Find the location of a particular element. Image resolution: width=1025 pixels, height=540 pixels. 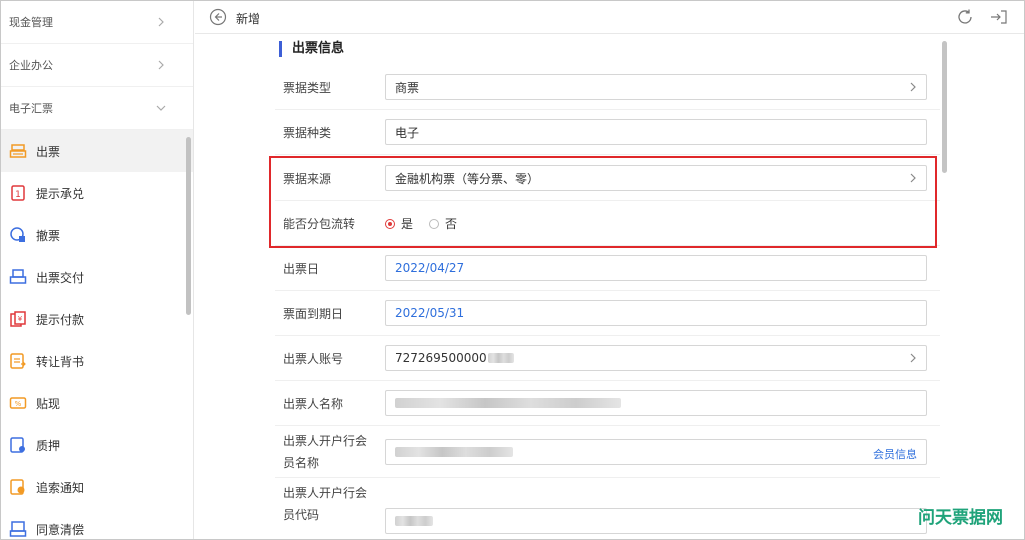

sidebar-item-label: 提示承兑 is located at coordinates (60, 193).